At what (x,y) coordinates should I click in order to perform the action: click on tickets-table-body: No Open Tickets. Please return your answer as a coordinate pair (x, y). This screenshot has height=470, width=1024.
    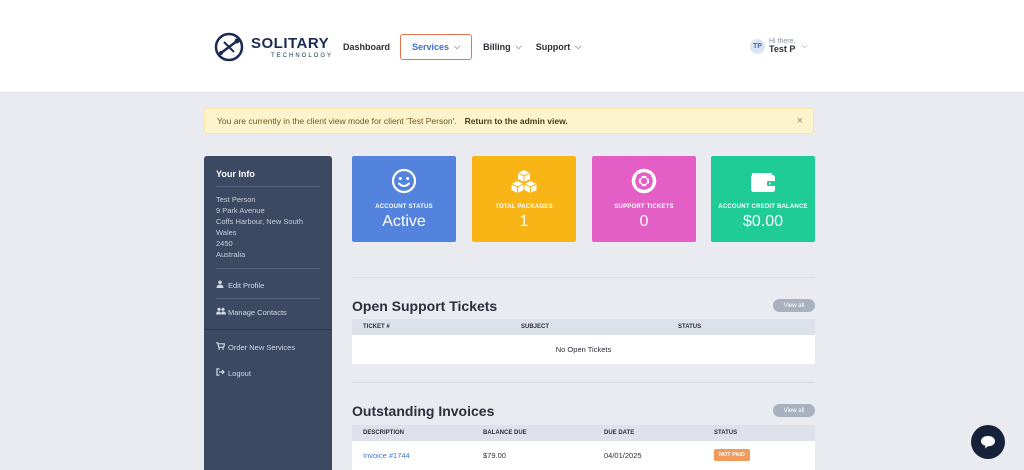
    Looking at the image, I should click on (583, 349).